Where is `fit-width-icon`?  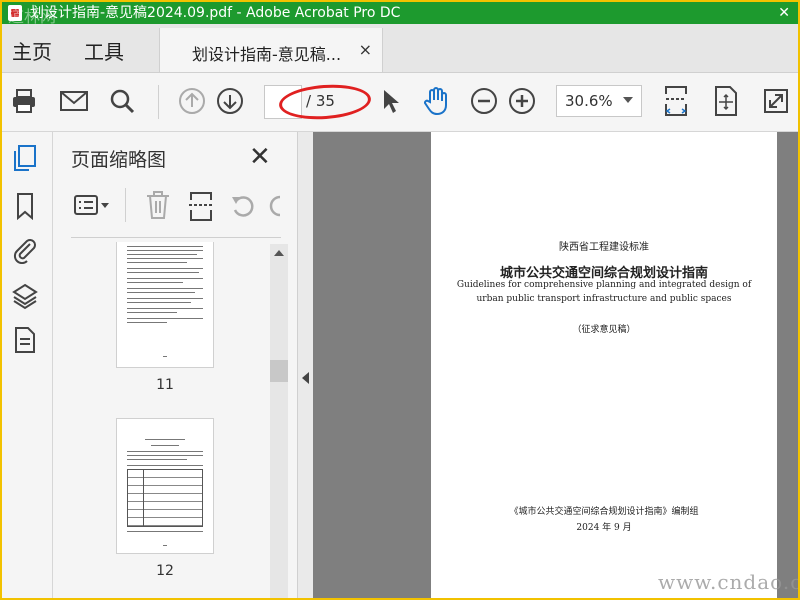
fit-width-icon is located at coordinates (676, 101).